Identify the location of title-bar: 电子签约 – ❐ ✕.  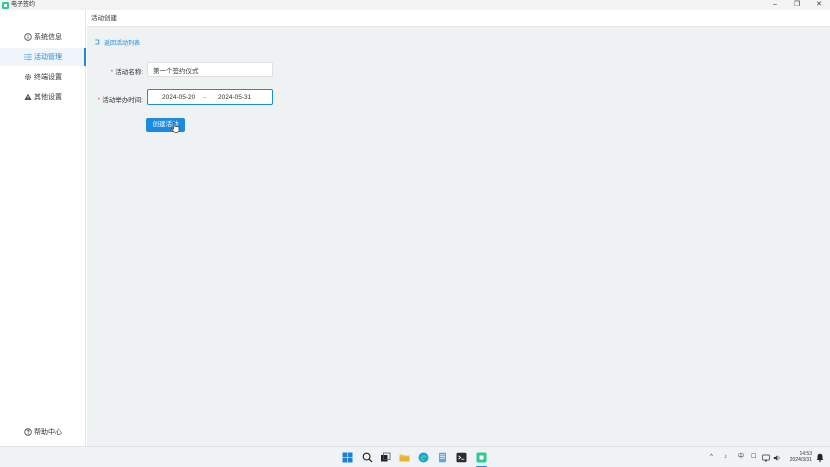
(415, 5).